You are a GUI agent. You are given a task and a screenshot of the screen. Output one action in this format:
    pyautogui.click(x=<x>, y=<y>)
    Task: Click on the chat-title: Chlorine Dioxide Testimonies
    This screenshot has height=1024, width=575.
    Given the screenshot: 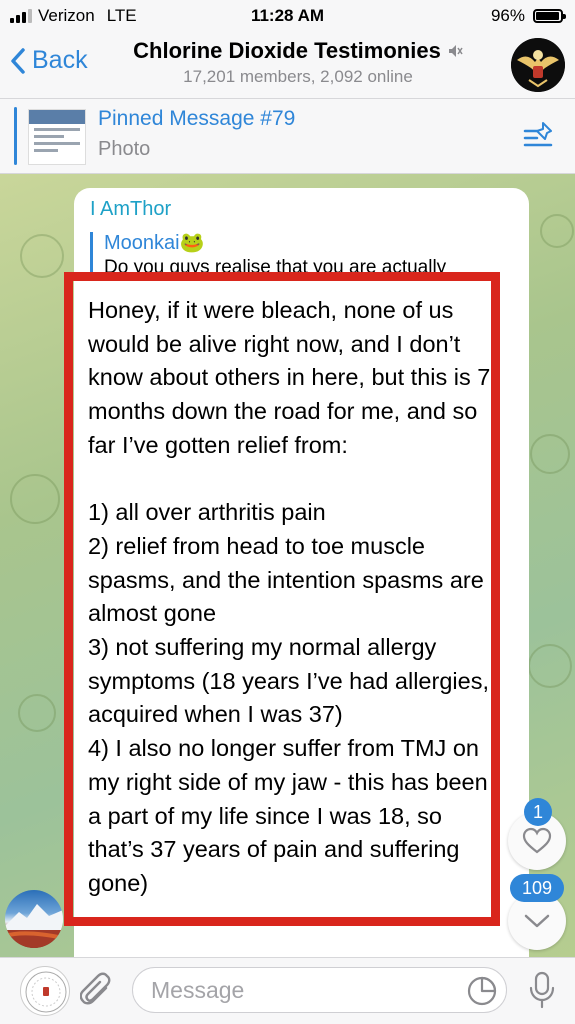 What is the action you would take?
    pyautogui.click(x=287, y=50)
    